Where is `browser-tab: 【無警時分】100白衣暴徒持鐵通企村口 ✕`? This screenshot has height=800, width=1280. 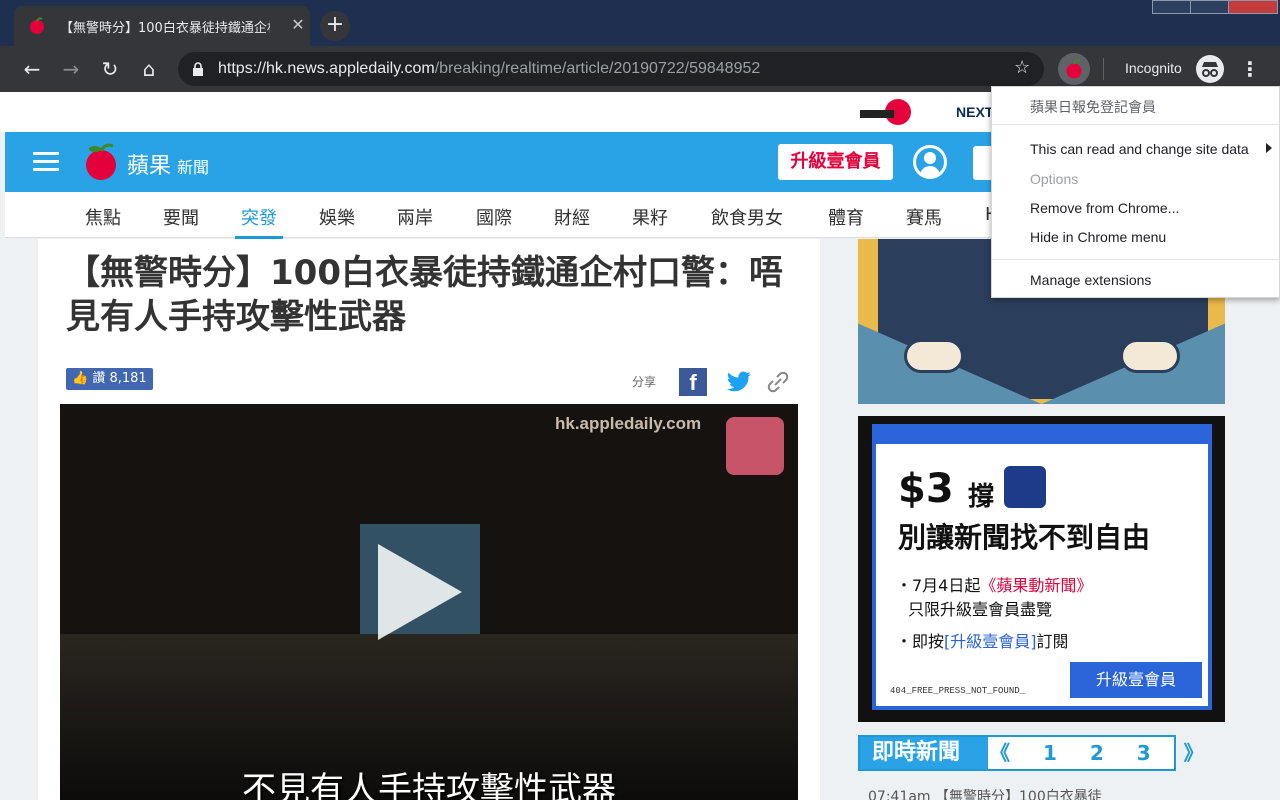 browser-tab: 【無警時分】100白衣暴徒持鐵通企村口 ✕ is located at coordinates (162, 26).